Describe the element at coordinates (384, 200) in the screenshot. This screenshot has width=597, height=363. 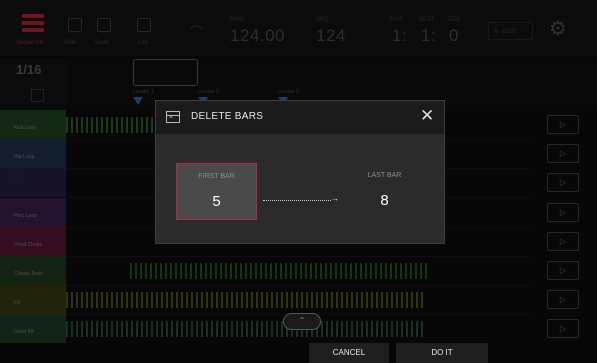
I see `last-bar-value: 8` at that location.